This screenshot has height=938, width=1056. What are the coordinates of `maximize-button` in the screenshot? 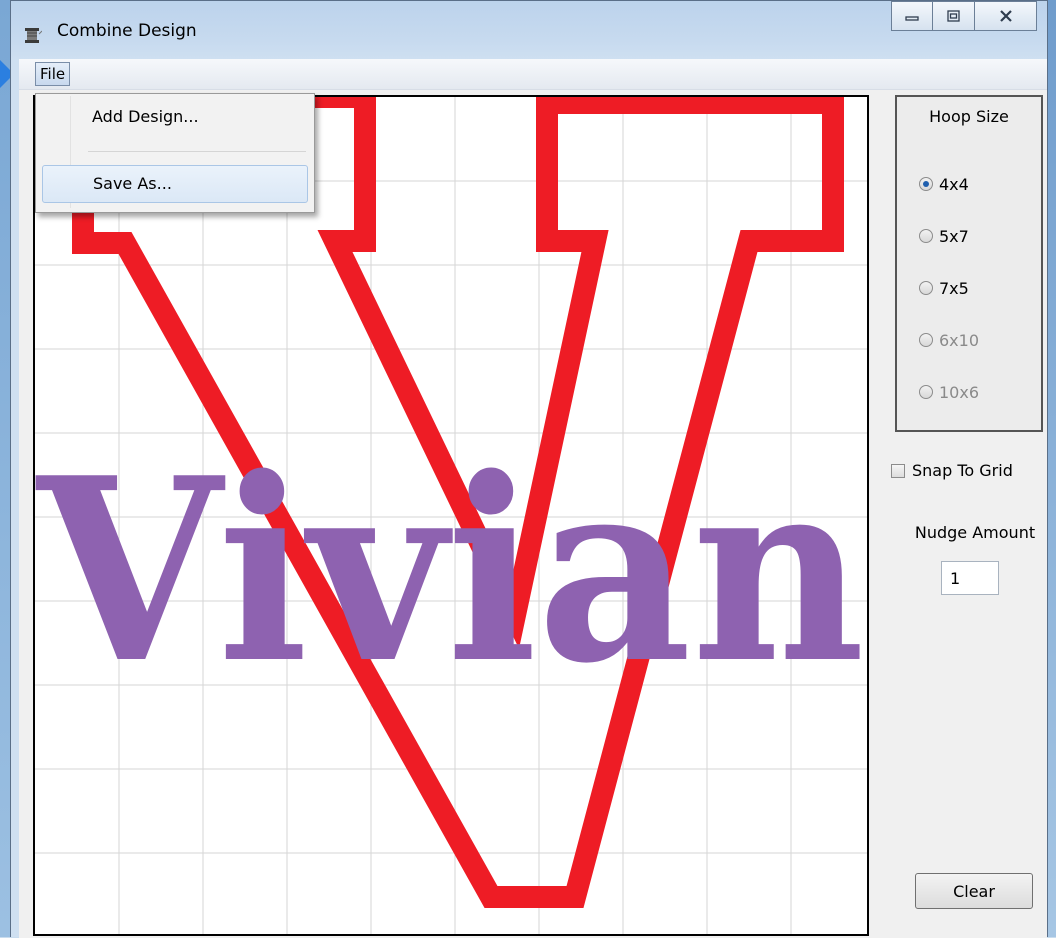 It's located at (954, 16).